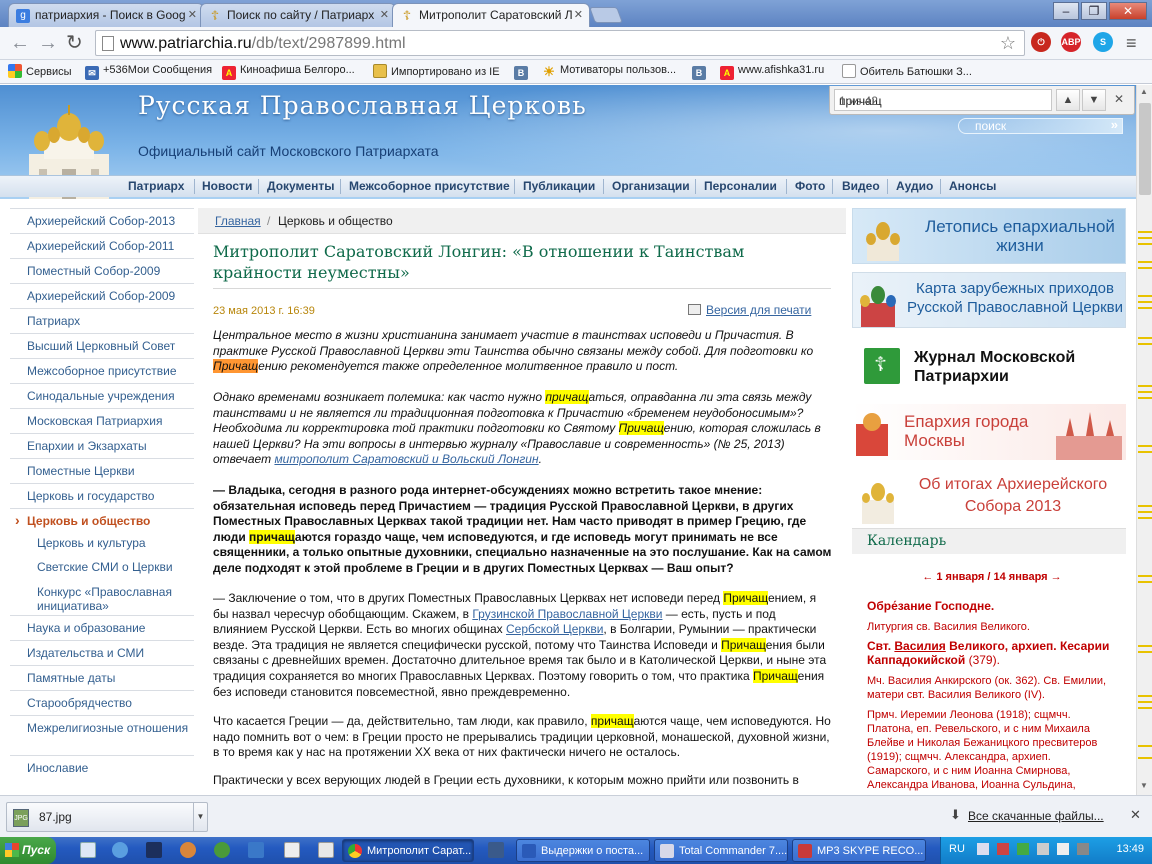 This screenshot has height=864, width=1152. Describe the element at coordinates (292, 850) in the screenshot. I see `notepad-icon` at that location.